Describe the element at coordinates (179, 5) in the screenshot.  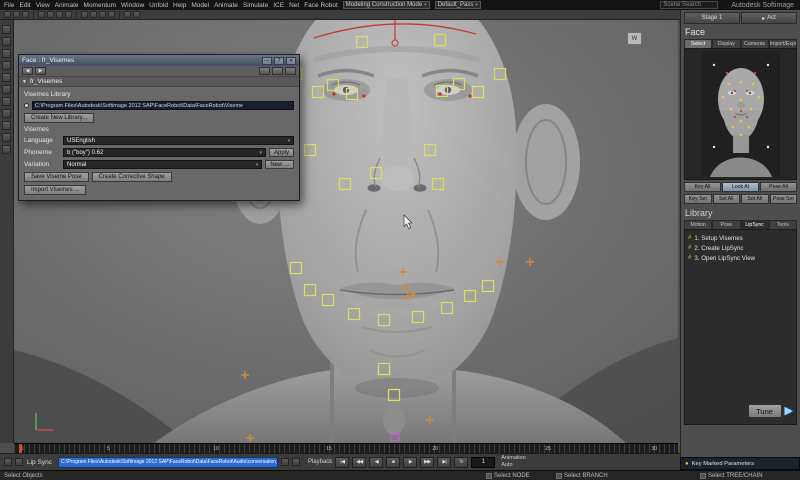
I see `menu-item: Help` at that location.